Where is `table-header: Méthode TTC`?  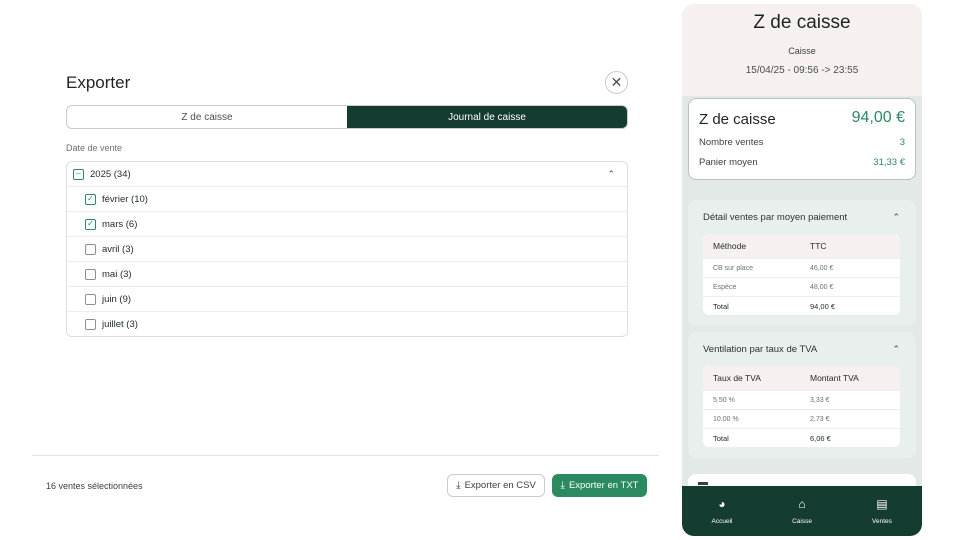
table-header: Méthode TTC is located at coordinates (801, 246).